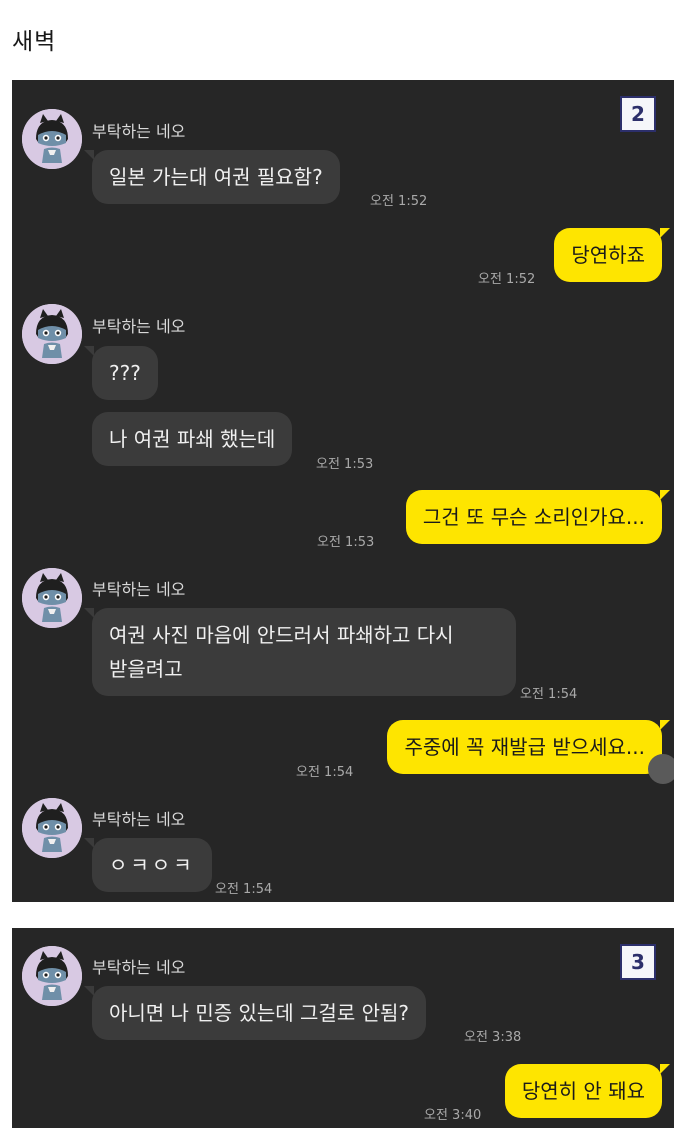 The height and width of the screenshot is (1130, 683). What do you see at coordinates (216, 177) in the screenshot?
I see `incoming-message: 일본 가는대 여권 필요함?` at bounding box center [216, 177].